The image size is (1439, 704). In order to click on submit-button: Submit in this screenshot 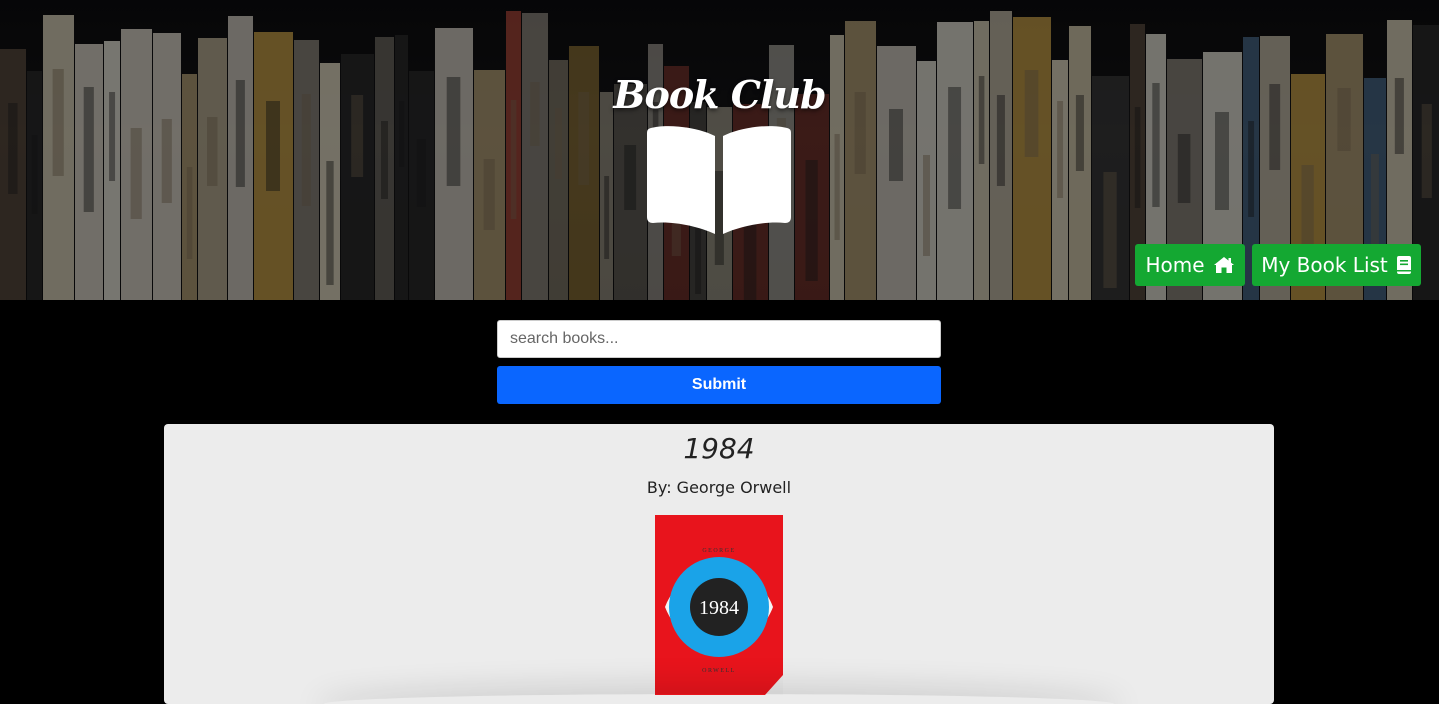, I will do `click(719, 385)`.